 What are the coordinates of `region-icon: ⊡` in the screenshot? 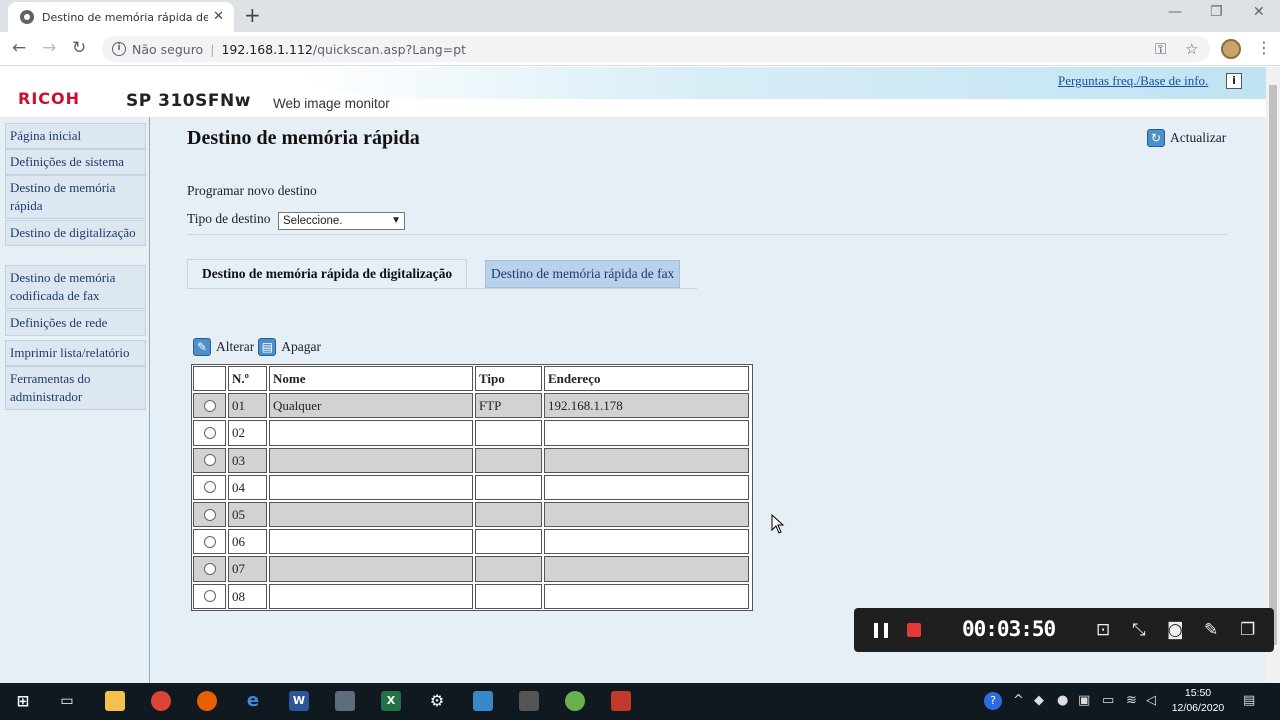 It's located at (1103, 630).